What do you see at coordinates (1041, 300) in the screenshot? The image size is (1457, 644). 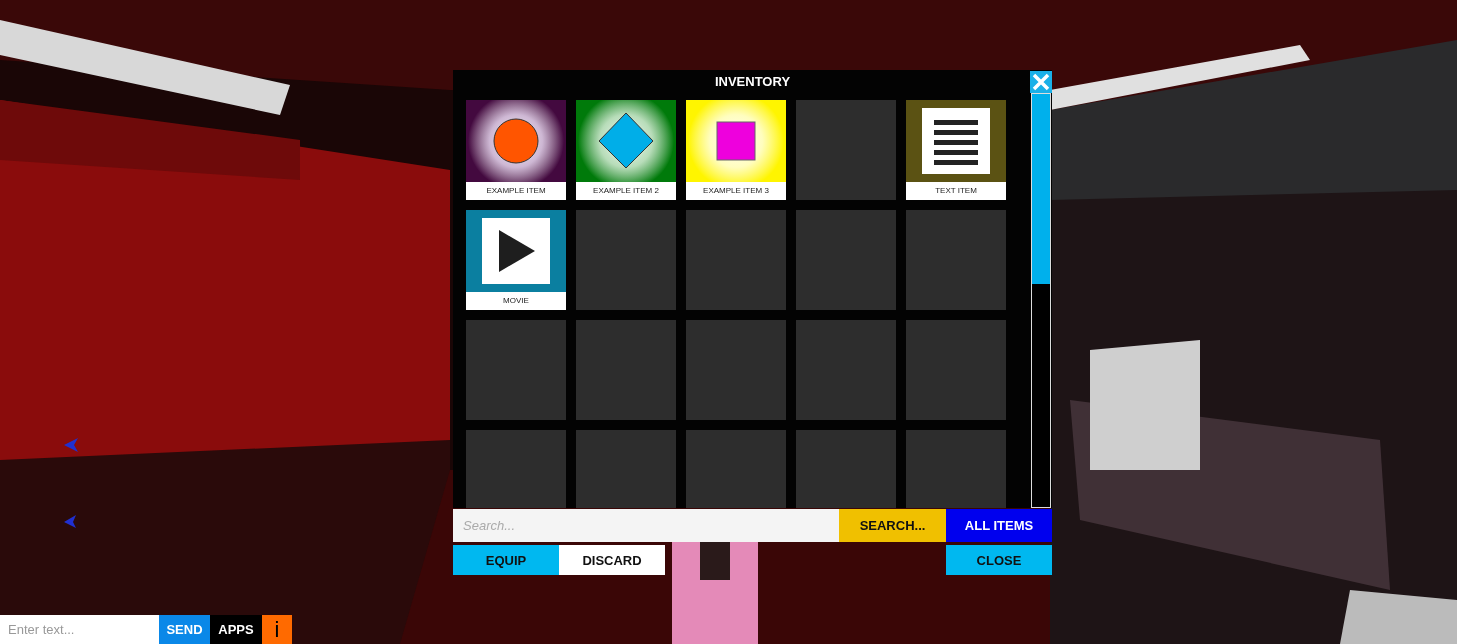 I see `scrollbar` at bounding box center [1041, 300].